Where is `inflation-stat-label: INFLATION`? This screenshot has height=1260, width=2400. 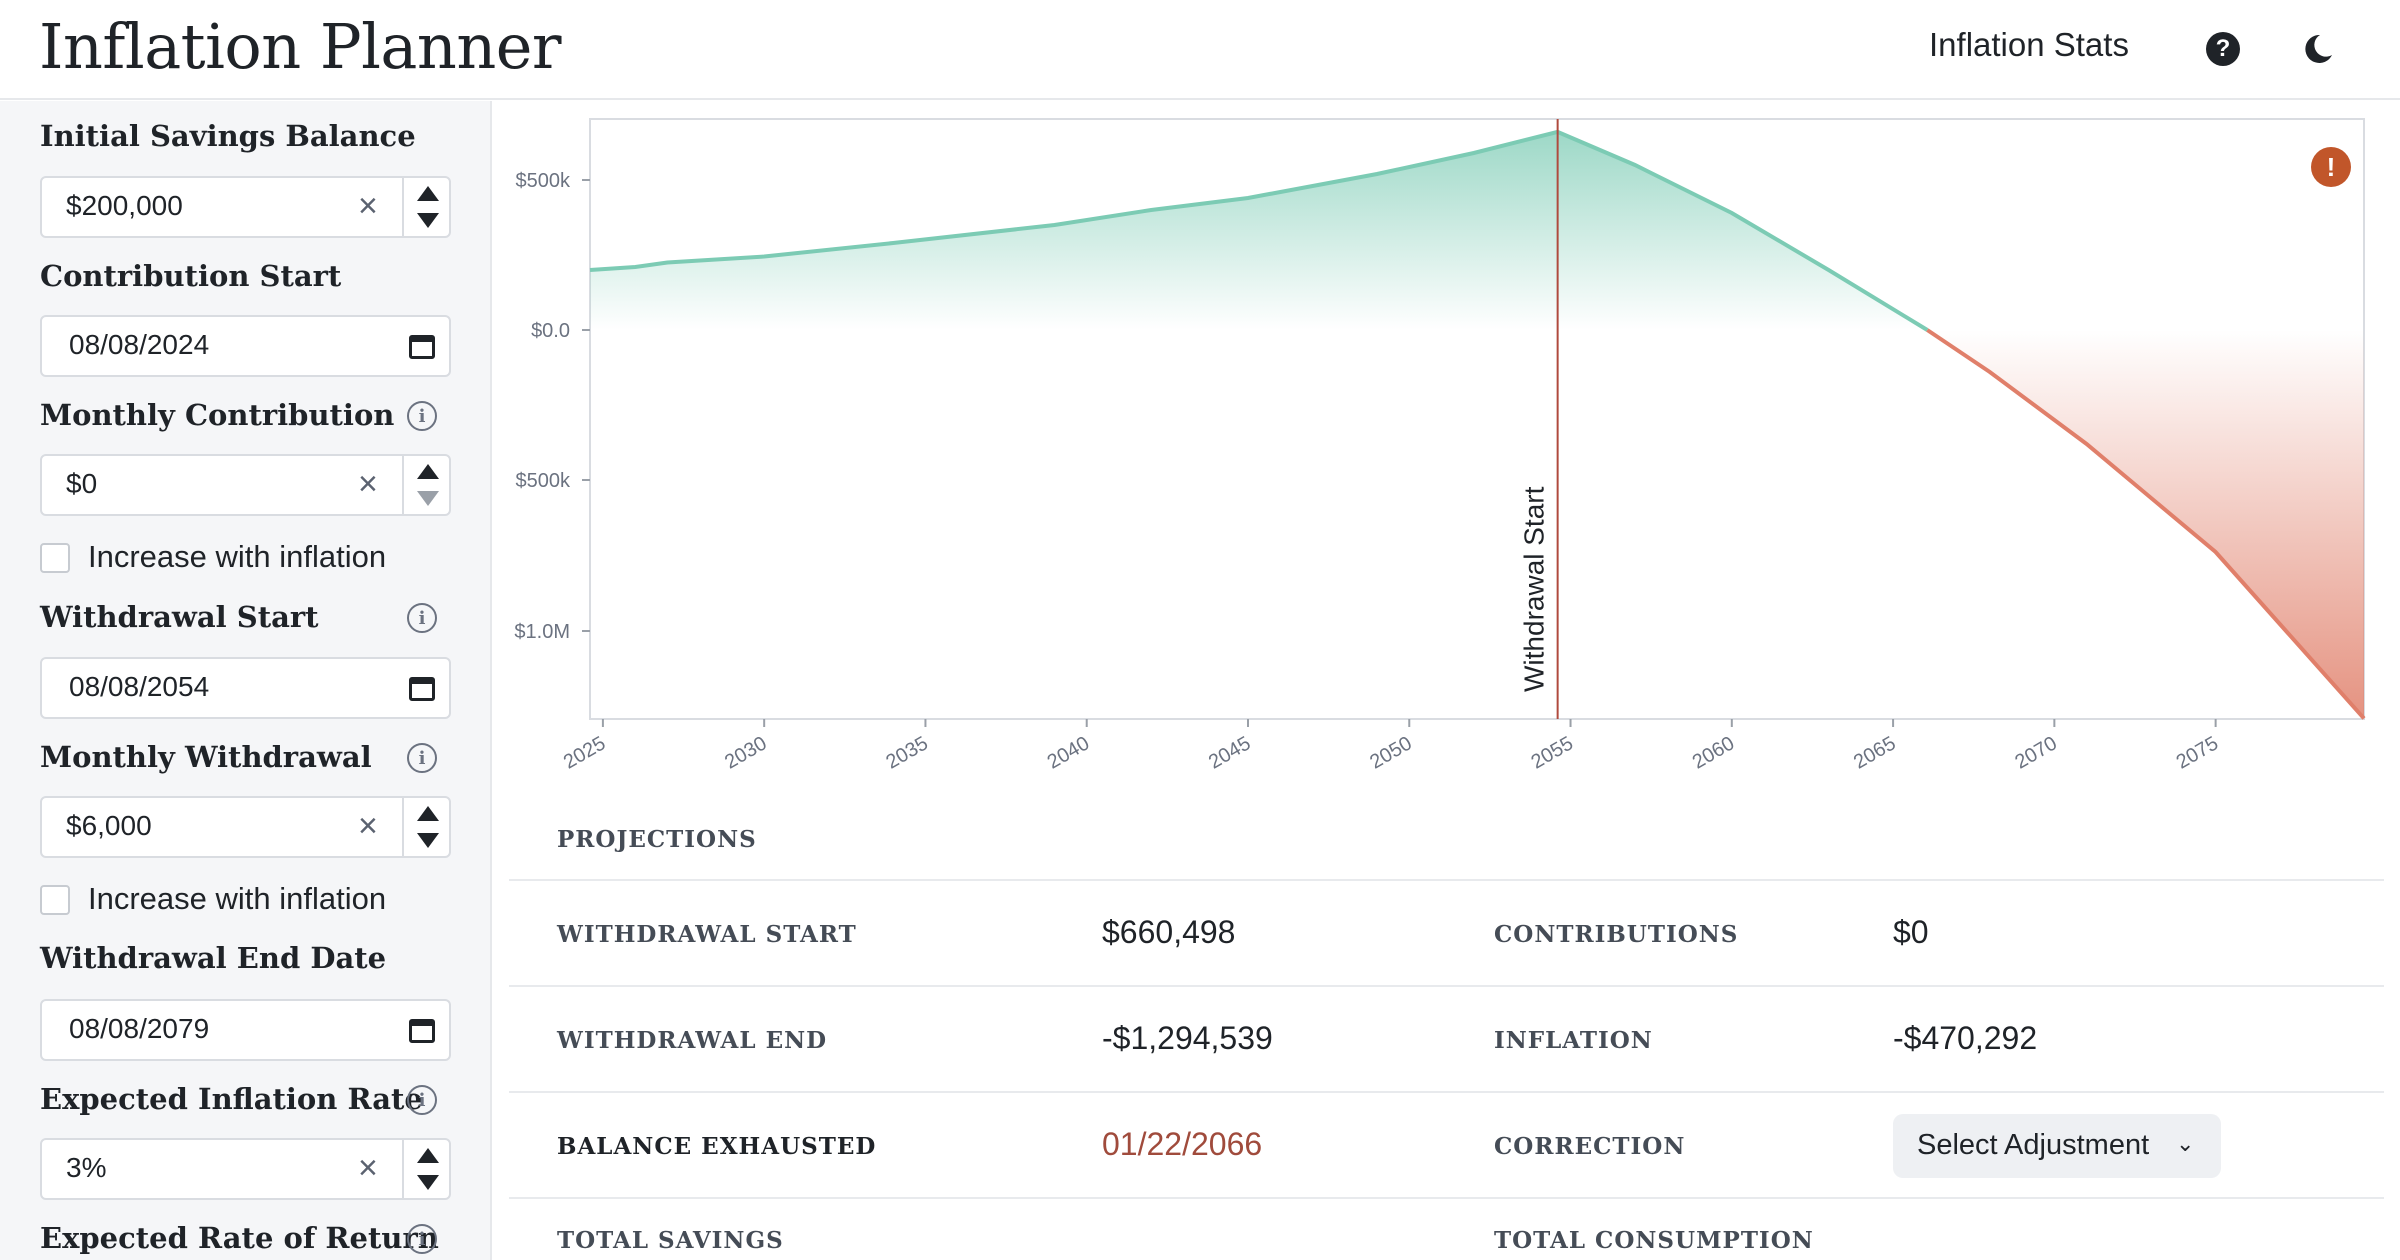
inflation-stat-label: INFLATION is located at coordinates (1573, 1040).